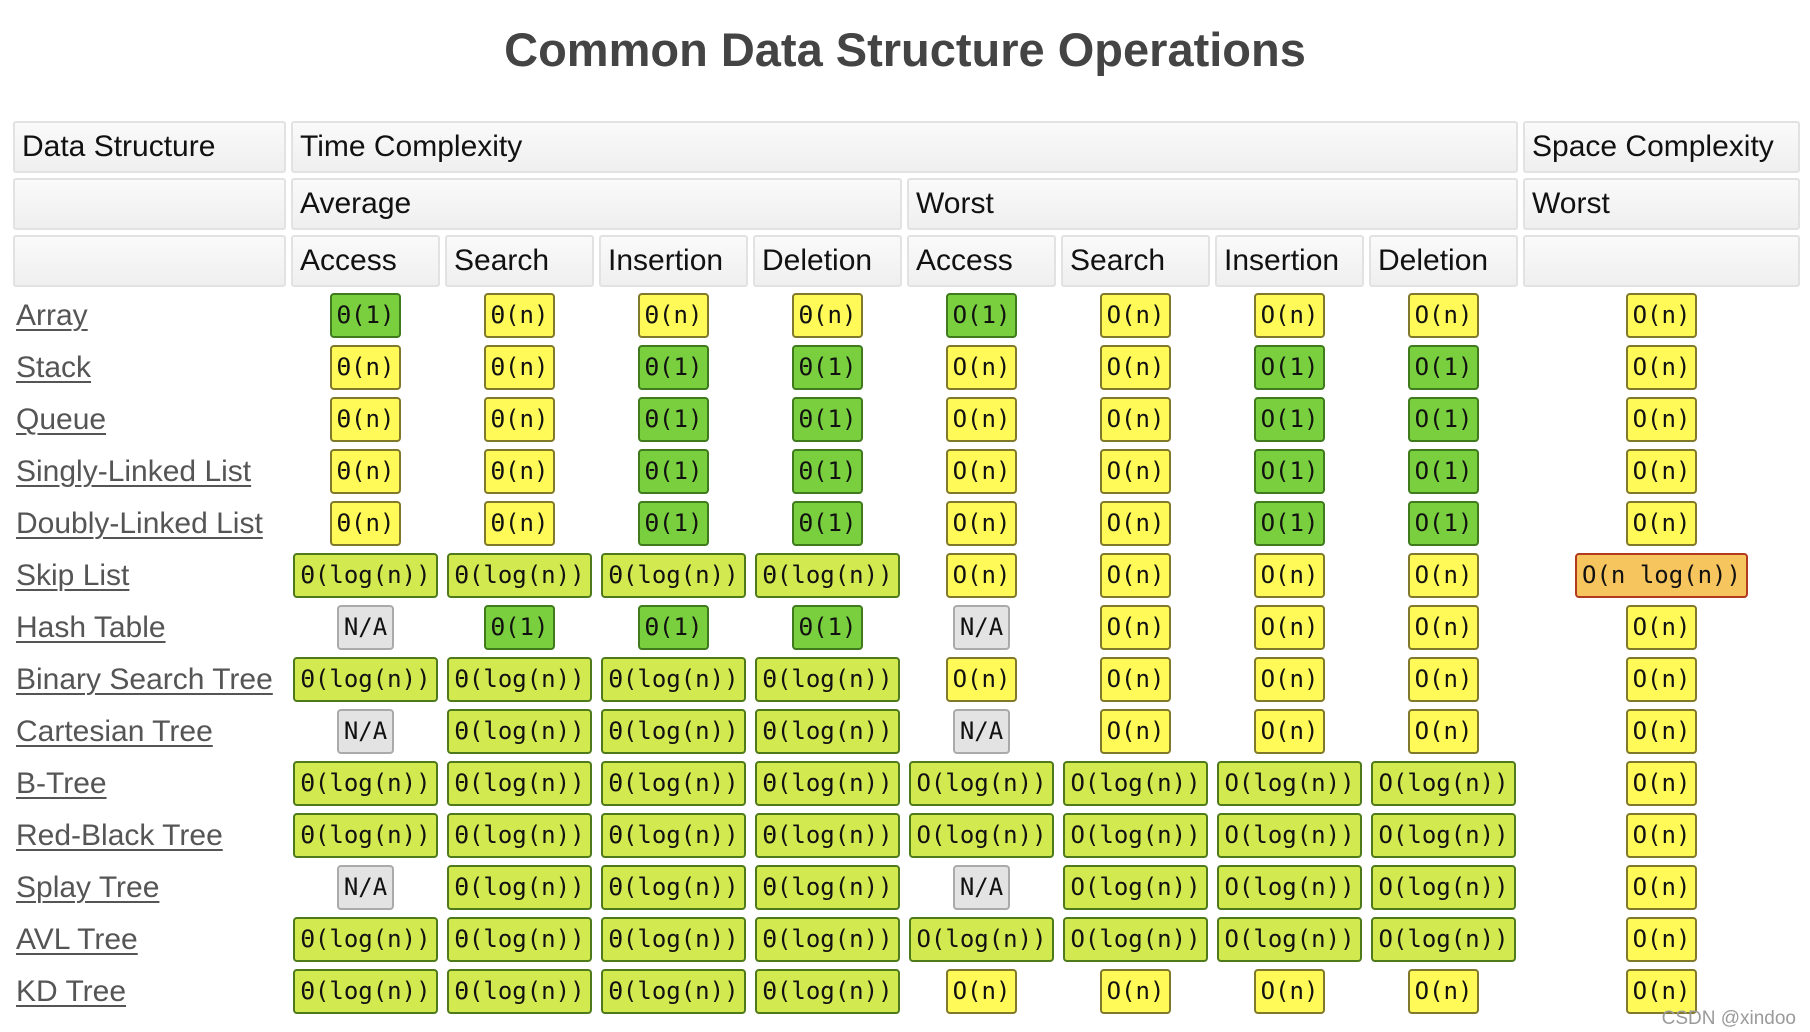  Describe the element at coordinates (71, 991) in the screenshot. I see `data-structure-link: KD Tree` at that location.